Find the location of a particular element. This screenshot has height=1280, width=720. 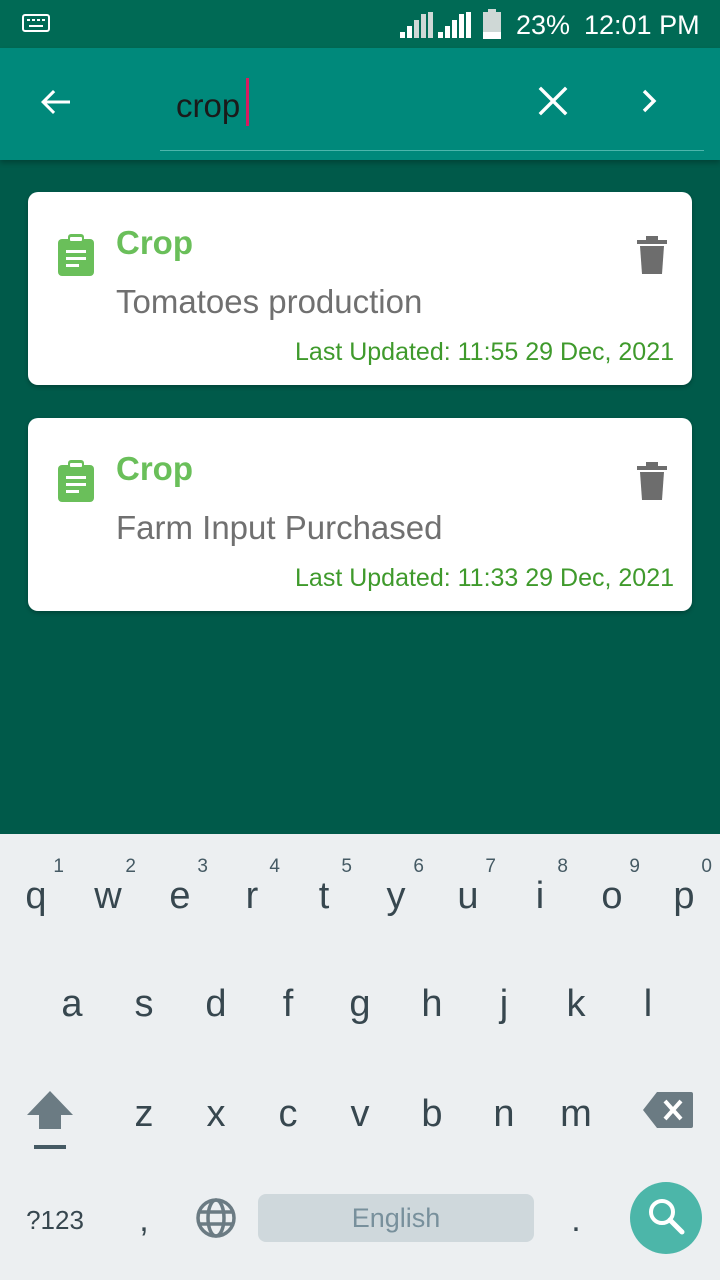

key-b: b is located at coordinates (432, 1110).